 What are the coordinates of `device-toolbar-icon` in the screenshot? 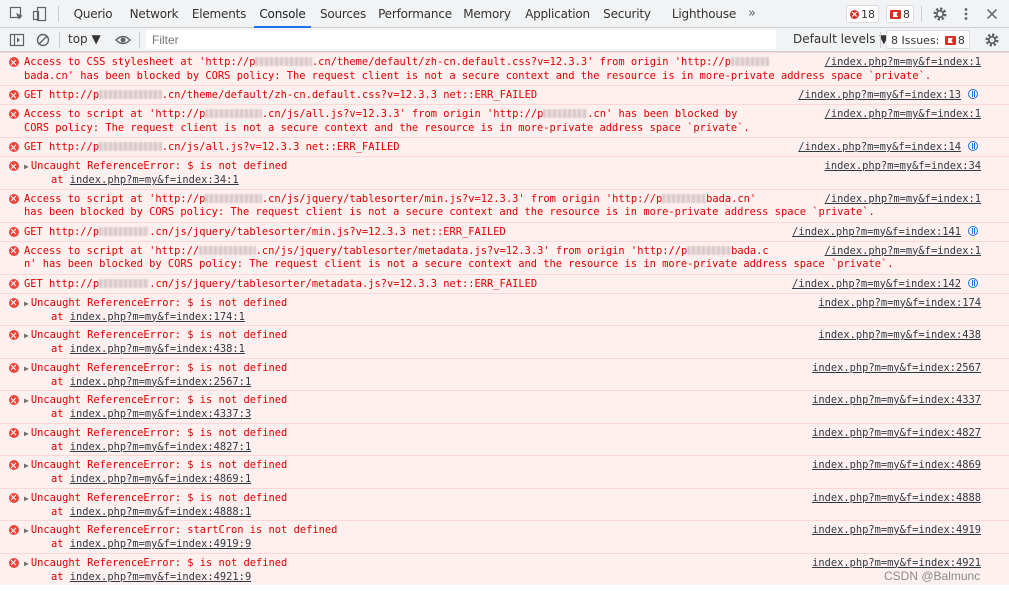 It's located at (40, 14).